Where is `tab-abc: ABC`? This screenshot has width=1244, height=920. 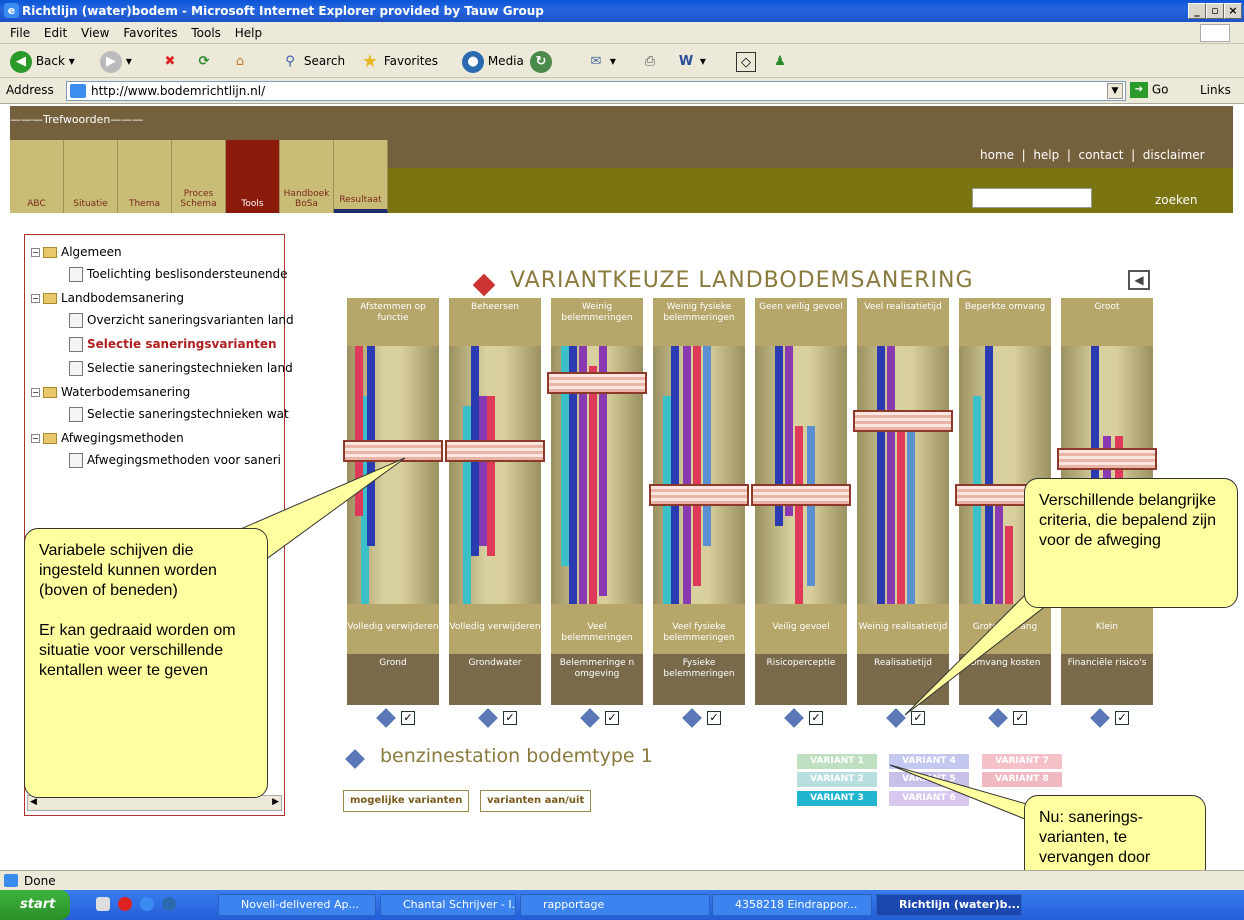 tab-abc: ABC is located at coordinates (37, 176).